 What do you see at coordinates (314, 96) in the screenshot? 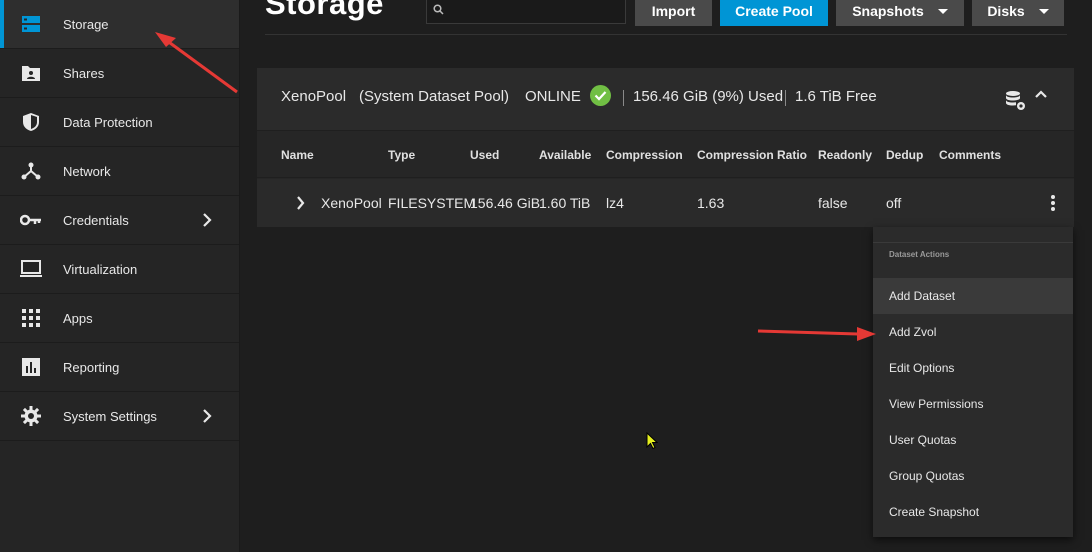
I see `pool-name: XenoPool` at bounding box center [314, 96].